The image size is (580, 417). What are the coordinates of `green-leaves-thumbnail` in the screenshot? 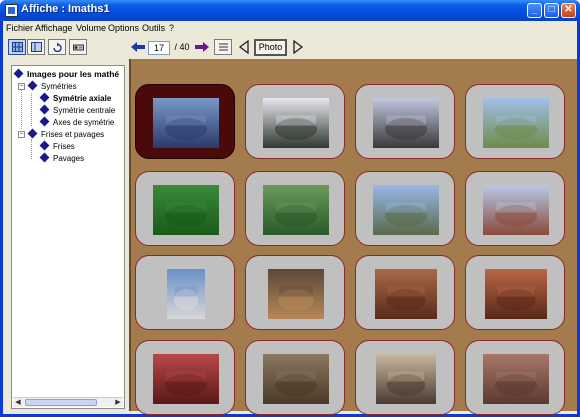 It's located at (186, 210).